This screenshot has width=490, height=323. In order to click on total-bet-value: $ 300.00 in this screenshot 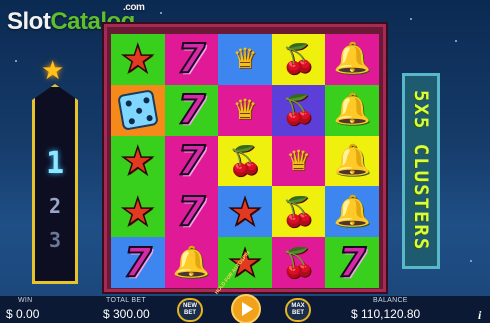, I will do `click(126, 314)`.